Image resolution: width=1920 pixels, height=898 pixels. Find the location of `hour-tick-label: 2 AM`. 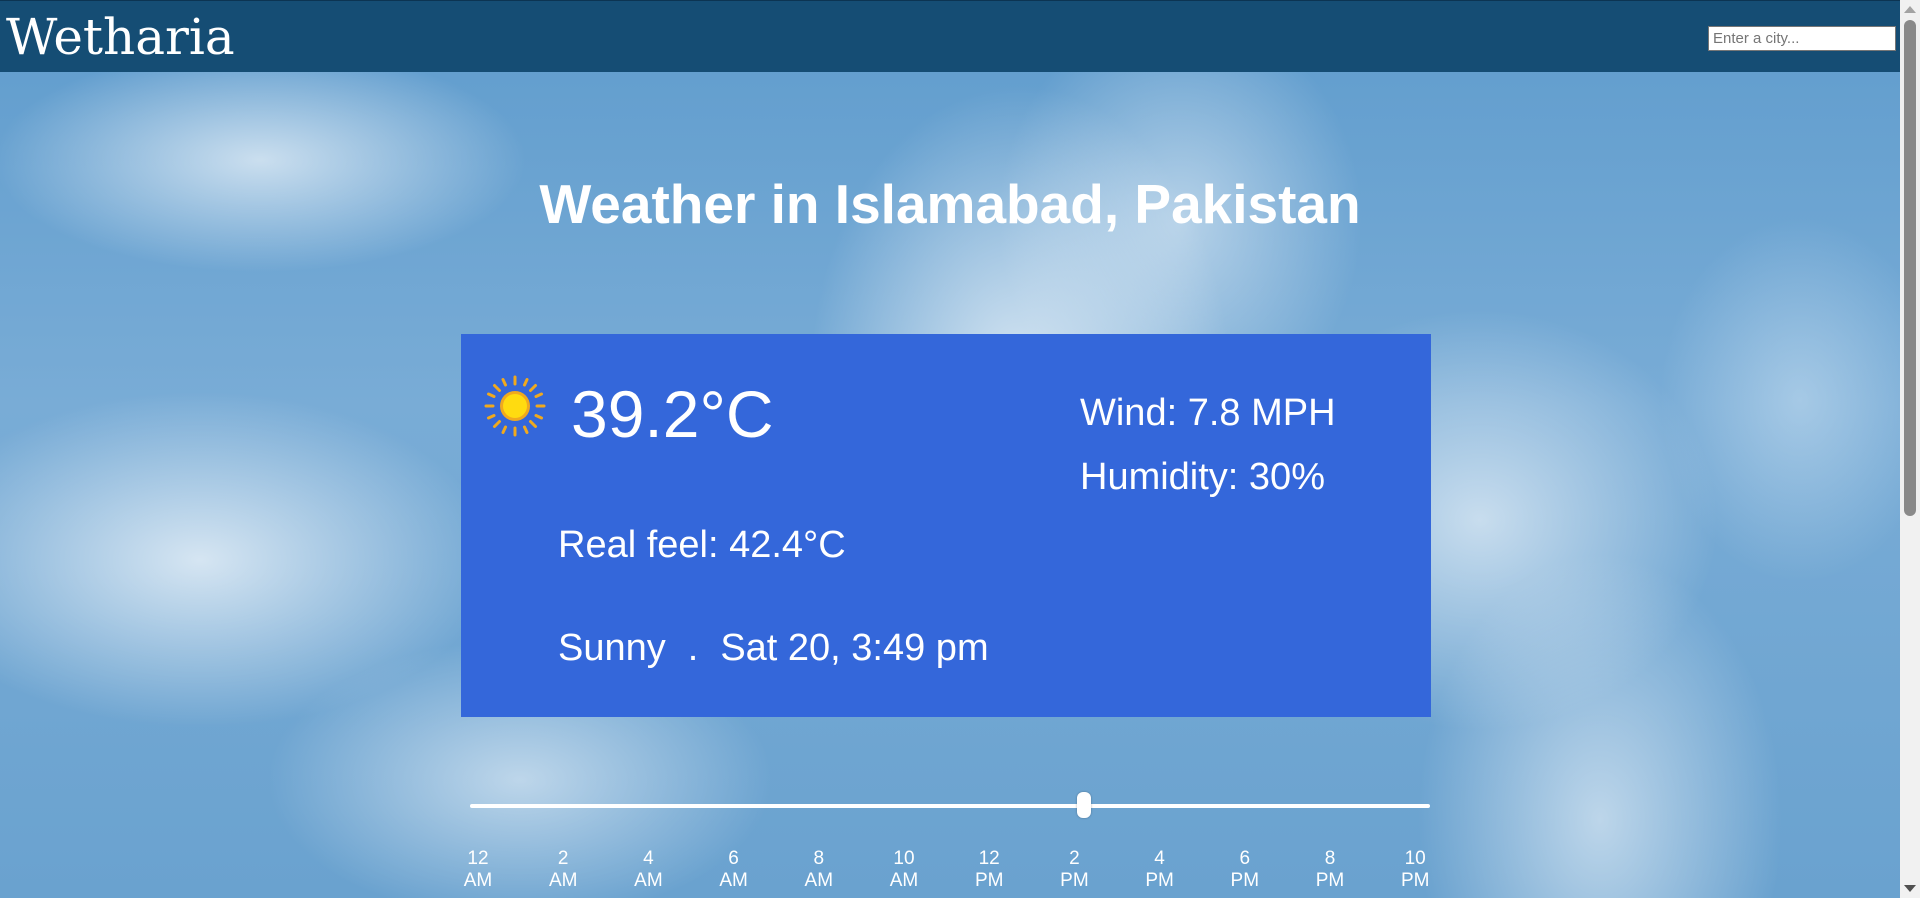

hour-tick-label: 2 AM is located at coordinates (563, 870).